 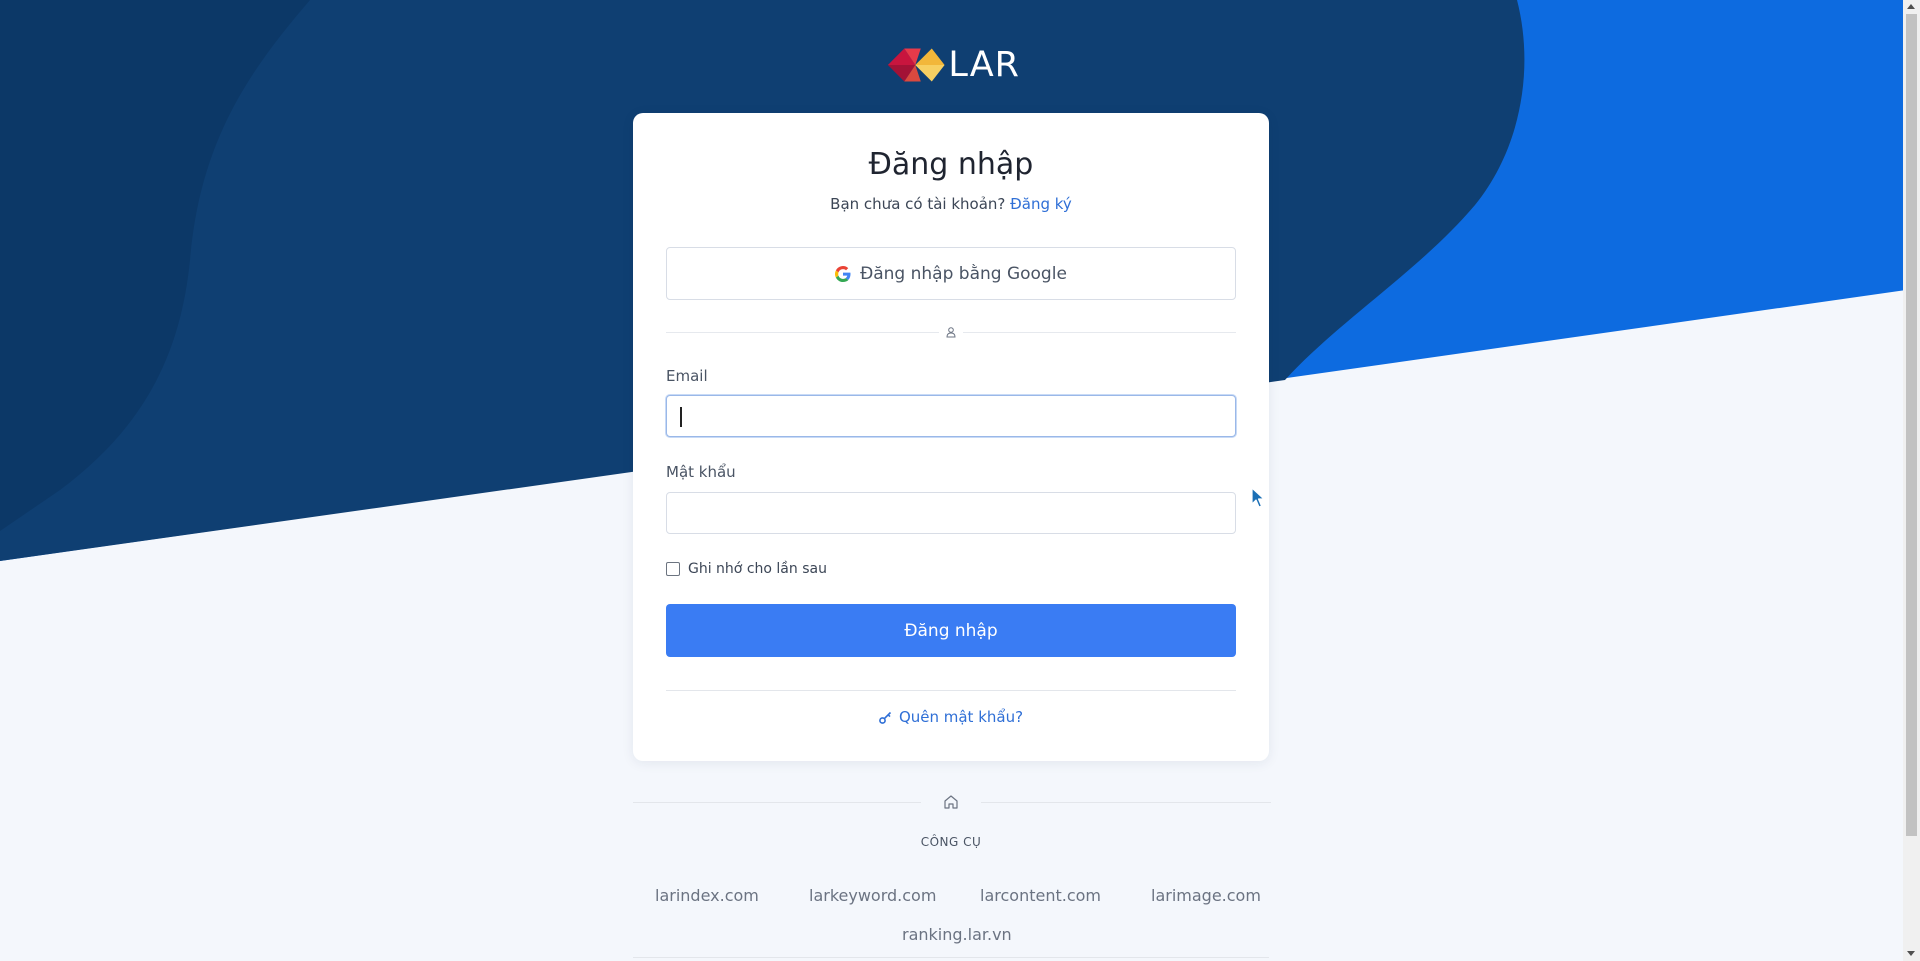 I want to click on tools-divider-left, so click(x=777, y=802).